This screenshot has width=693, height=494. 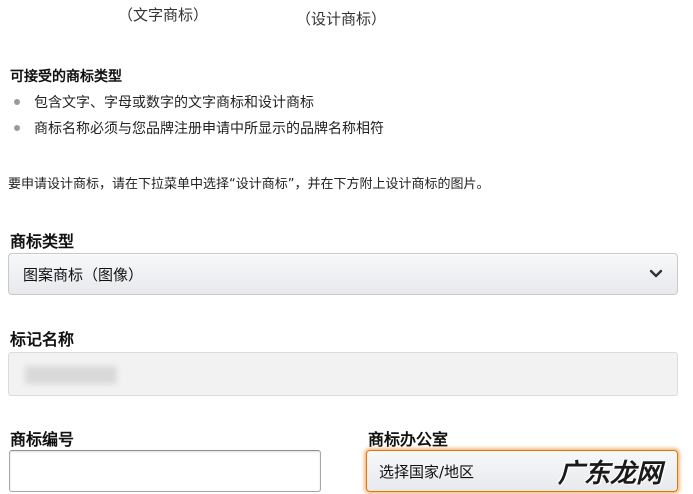 I want to click on trademark-type-label: 商标类型, so click(x=42, y=241).